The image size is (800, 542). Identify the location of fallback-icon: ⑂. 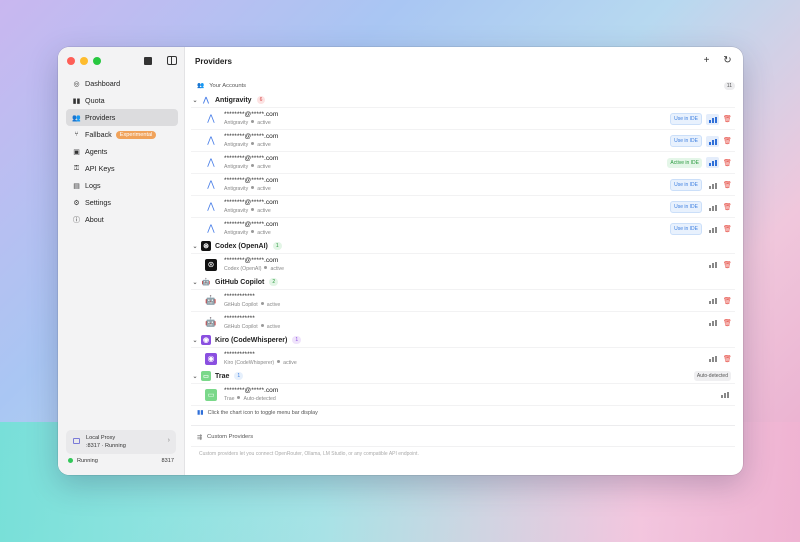
(76, 134).